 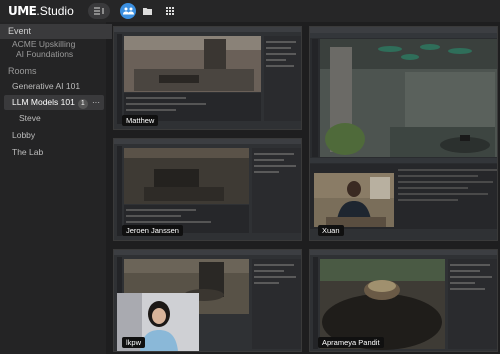 What do you see at coordinates (22, 71) in the screenshot?
I see `sidebar-rooms-heading: Rooms` at bounding box center [22, 71].